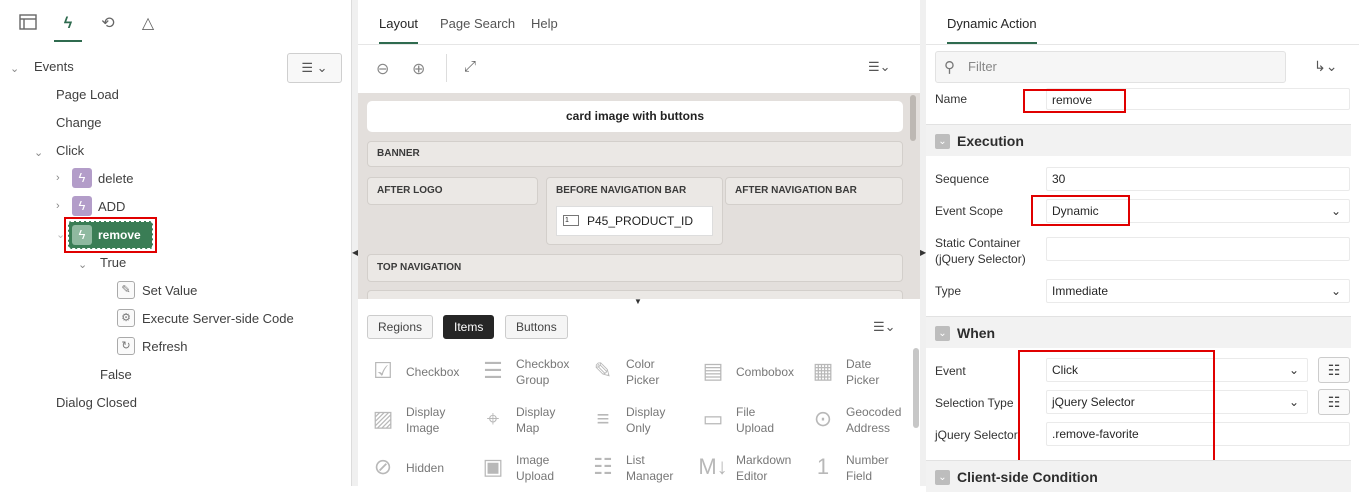  I want to click on page-title-region: card image with buttons, so click(635, 116).